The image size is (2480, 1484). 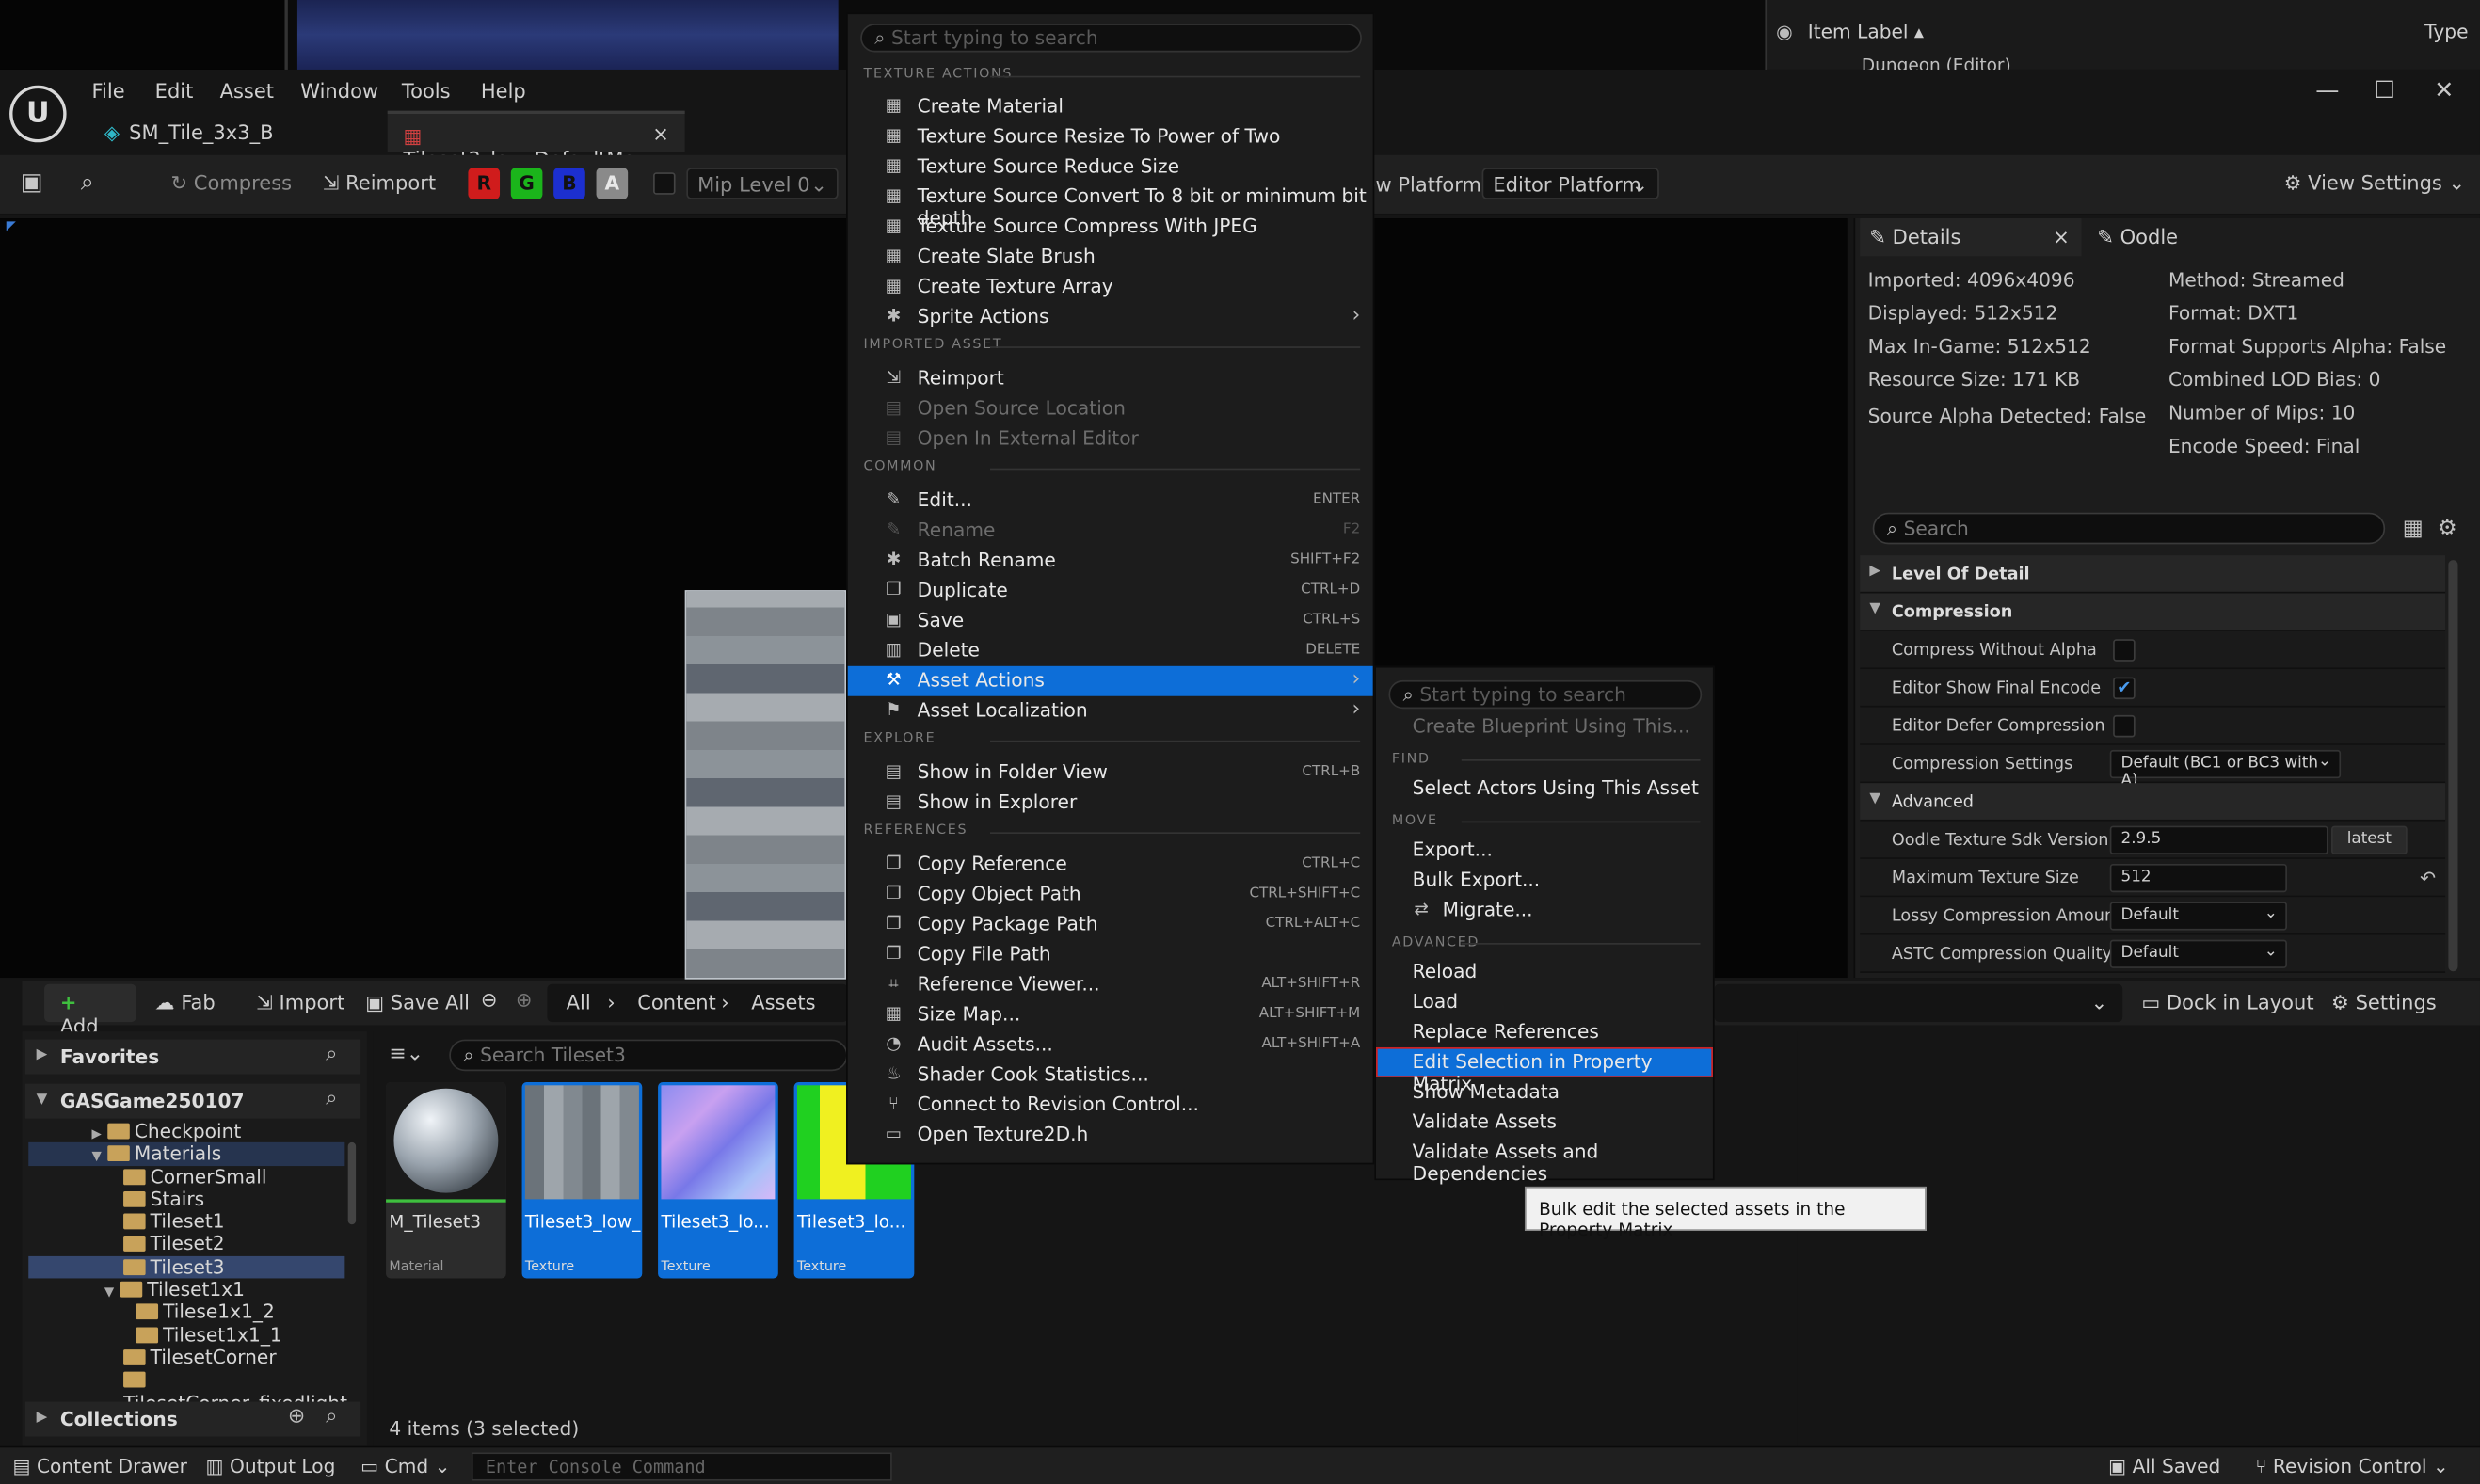 I want to click on defer-compression-checkbox, so click(x=2124, y=726).